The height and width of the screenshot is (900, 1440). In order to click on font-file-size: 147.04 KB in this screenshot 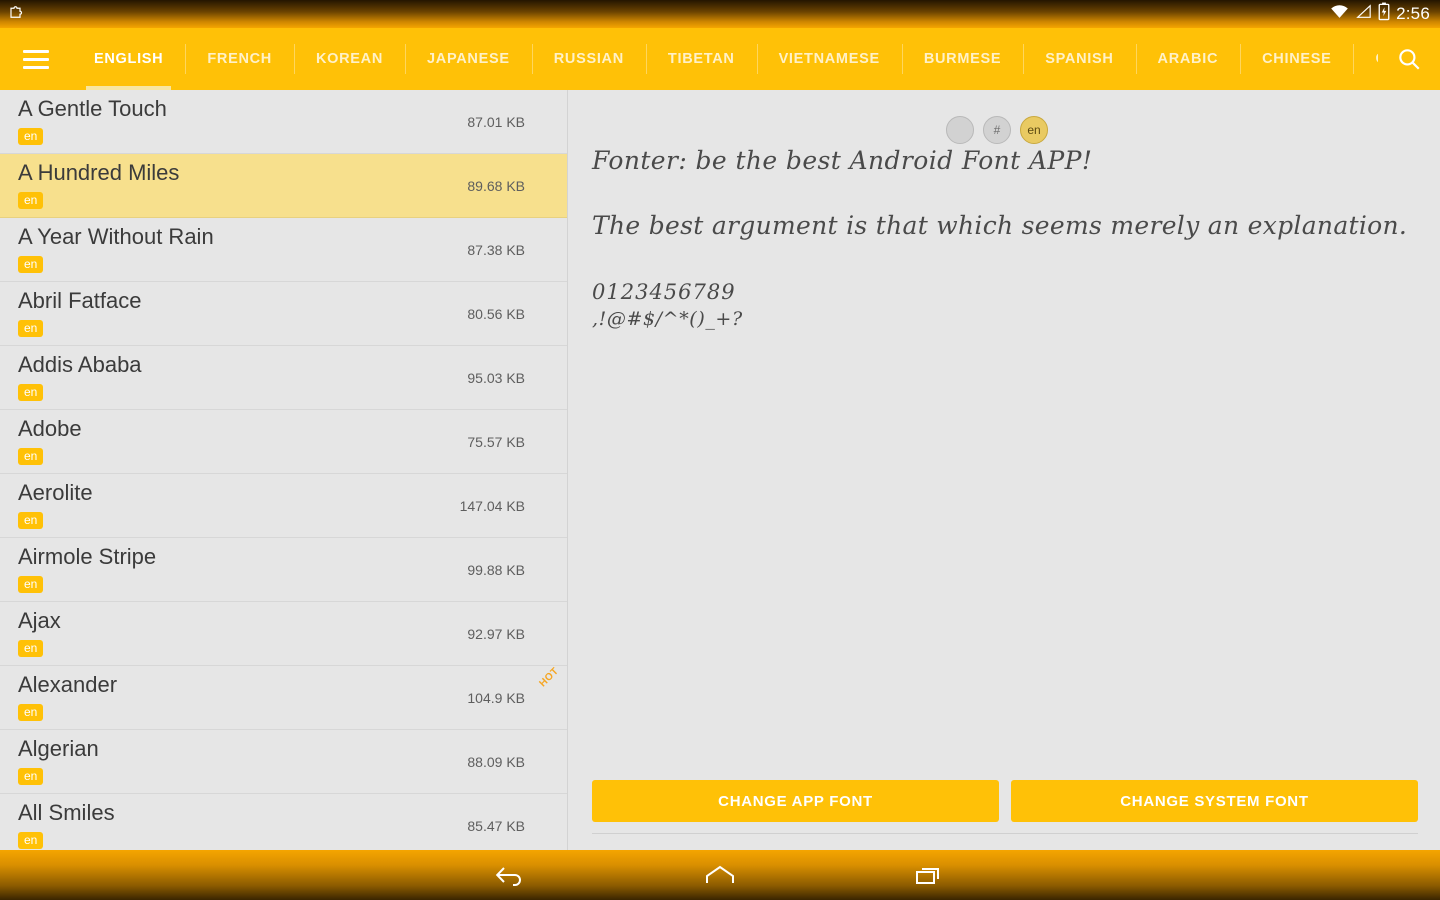, I will do `click(492, 506)`.